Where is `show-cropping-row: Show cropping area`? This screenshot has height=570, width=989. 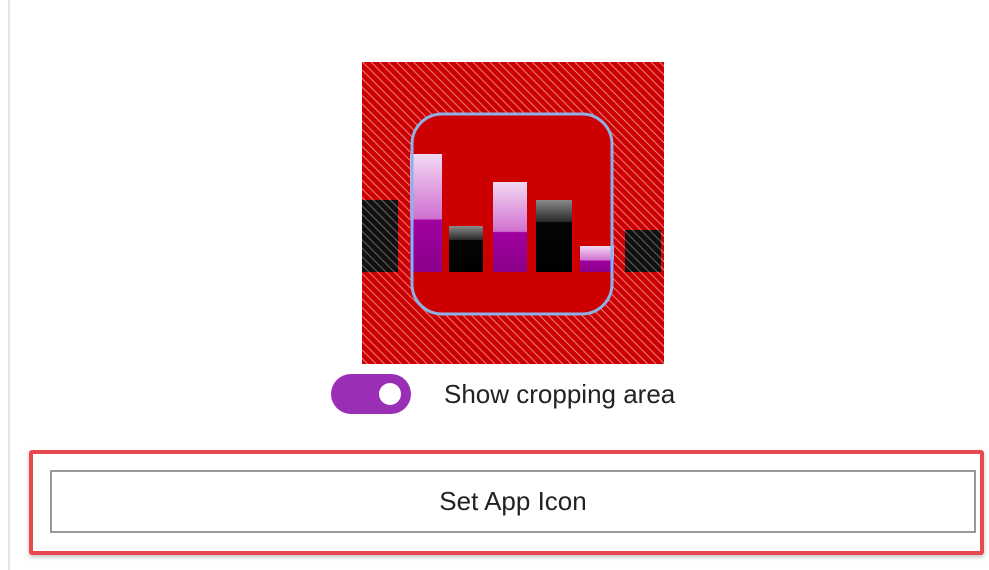 show-cropping-row: Show cropping area is located at coordinates (503, 394).